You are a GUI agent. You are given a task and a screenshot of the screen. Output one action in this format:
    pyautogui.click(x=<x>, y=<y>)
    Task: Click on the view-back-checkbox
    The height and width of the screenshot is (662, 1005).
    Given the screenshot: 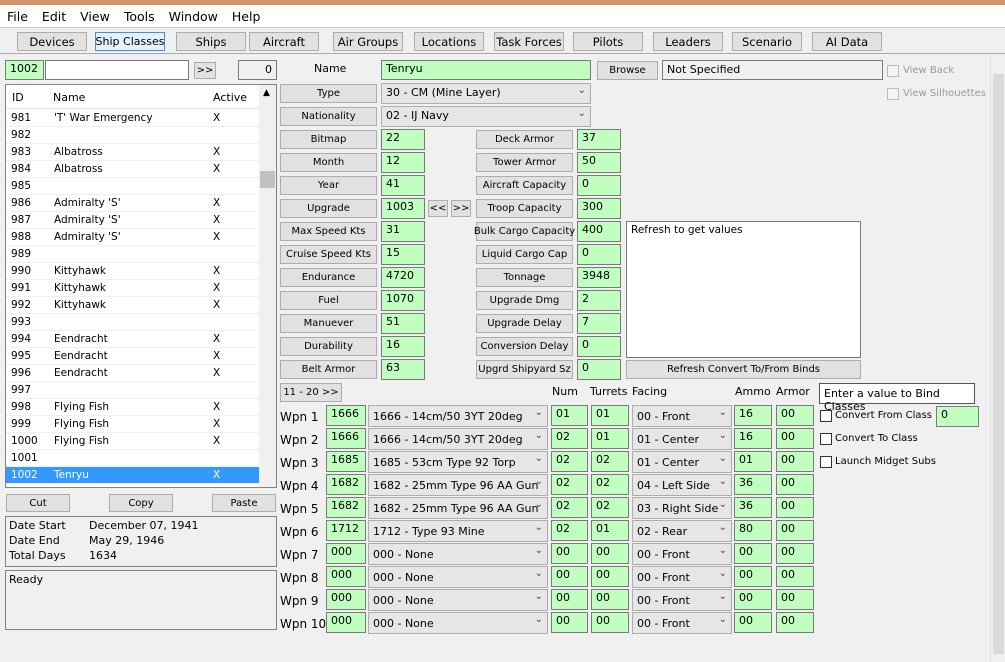 What is the action you would take?
    pyautogui.click(x=893, y=71)
    